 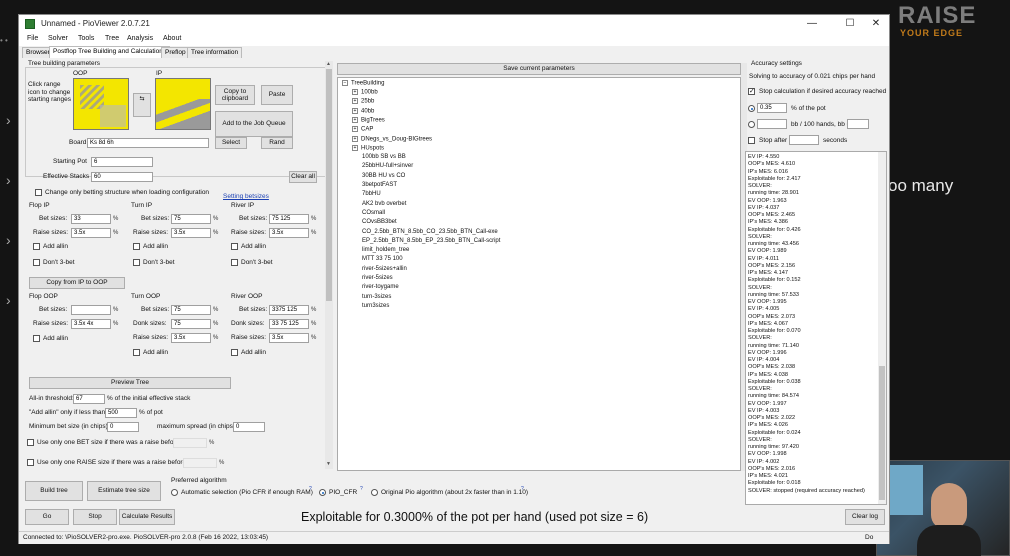 What do you see at coordinates (91, 324) in the screenshot?
I see `flop-oop-raise-input: 3.5x 4x` at bounding box center [91, 324].